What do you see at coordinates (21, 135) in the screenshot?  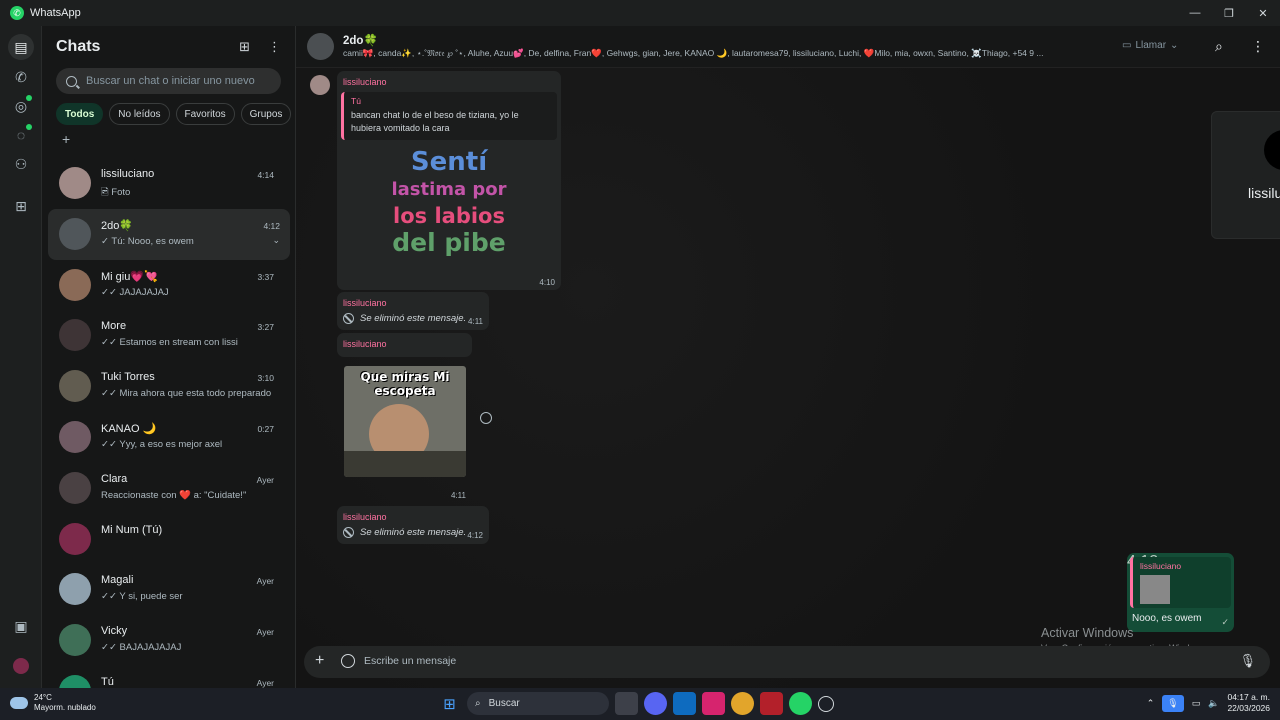 I see `channels-icon: ◌` at bounding box center [21, 135].